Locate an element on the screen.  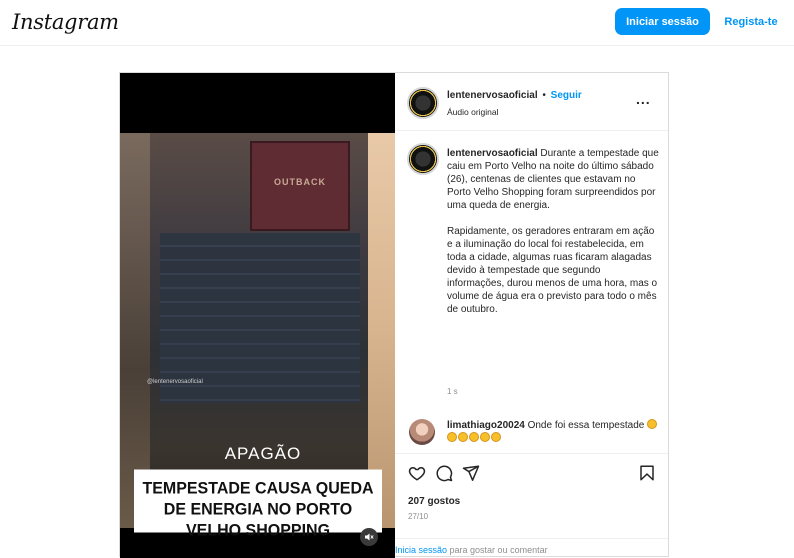
comment-username: limathiago20024 is located at coordinates (486, 425).